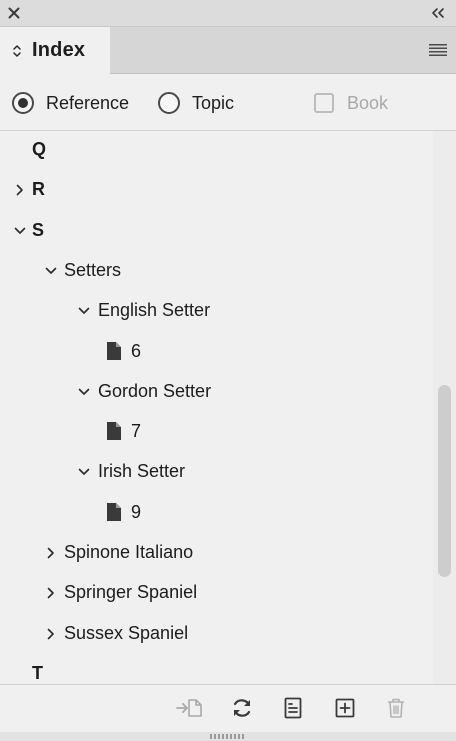  Describe the element at coordinates (93, 269) in the screenshot. I see `entry-label: Setters` at that location.